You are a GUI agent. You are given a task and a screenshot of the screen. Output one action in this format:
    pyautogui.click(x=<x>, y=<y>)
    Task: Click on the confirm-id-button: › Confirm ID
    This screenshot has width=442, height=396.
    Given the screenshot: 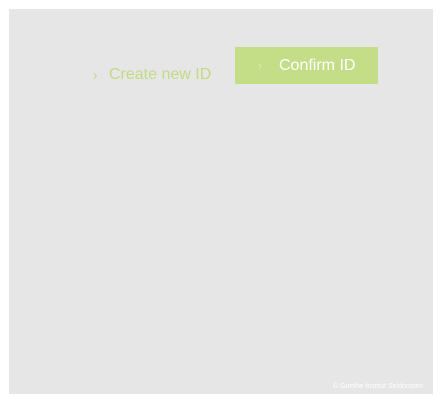 What is the action you would take?
    pyautogui.click(x=306, y=65)
    